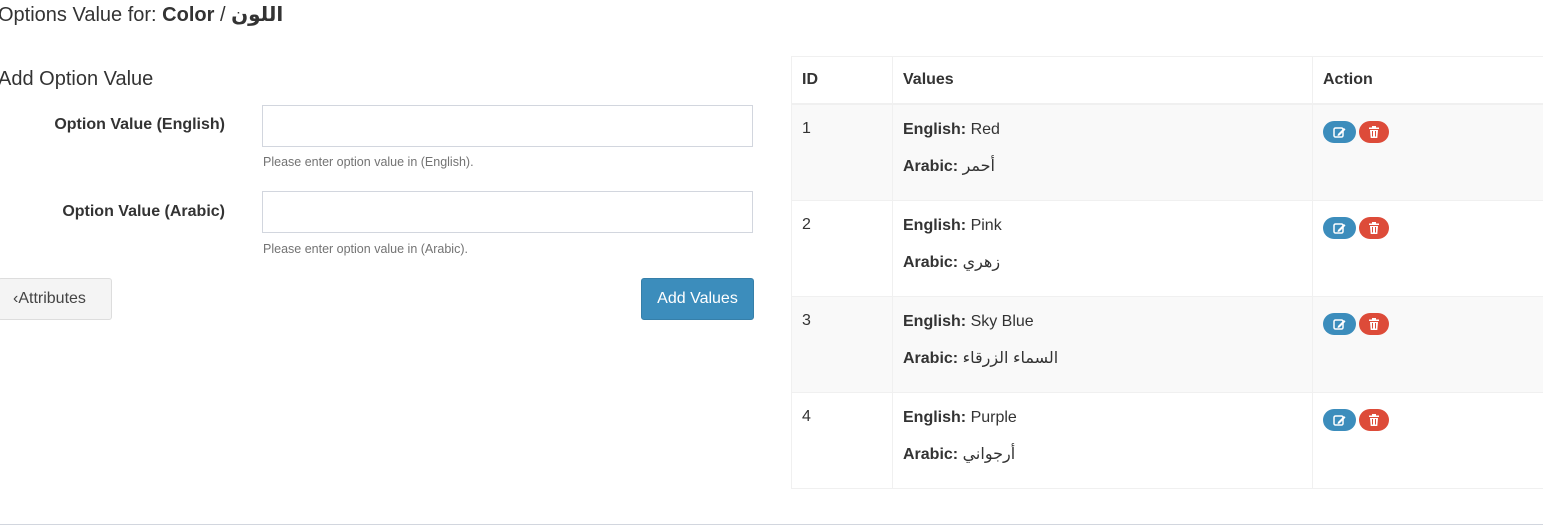 The height and width of the screenshot is (527, 1543). What do you see at coordinates (143, 211) in the screenshot?
I see `arabic-value-label: Option Value (Arabic)` at bounding box center [143, 211].